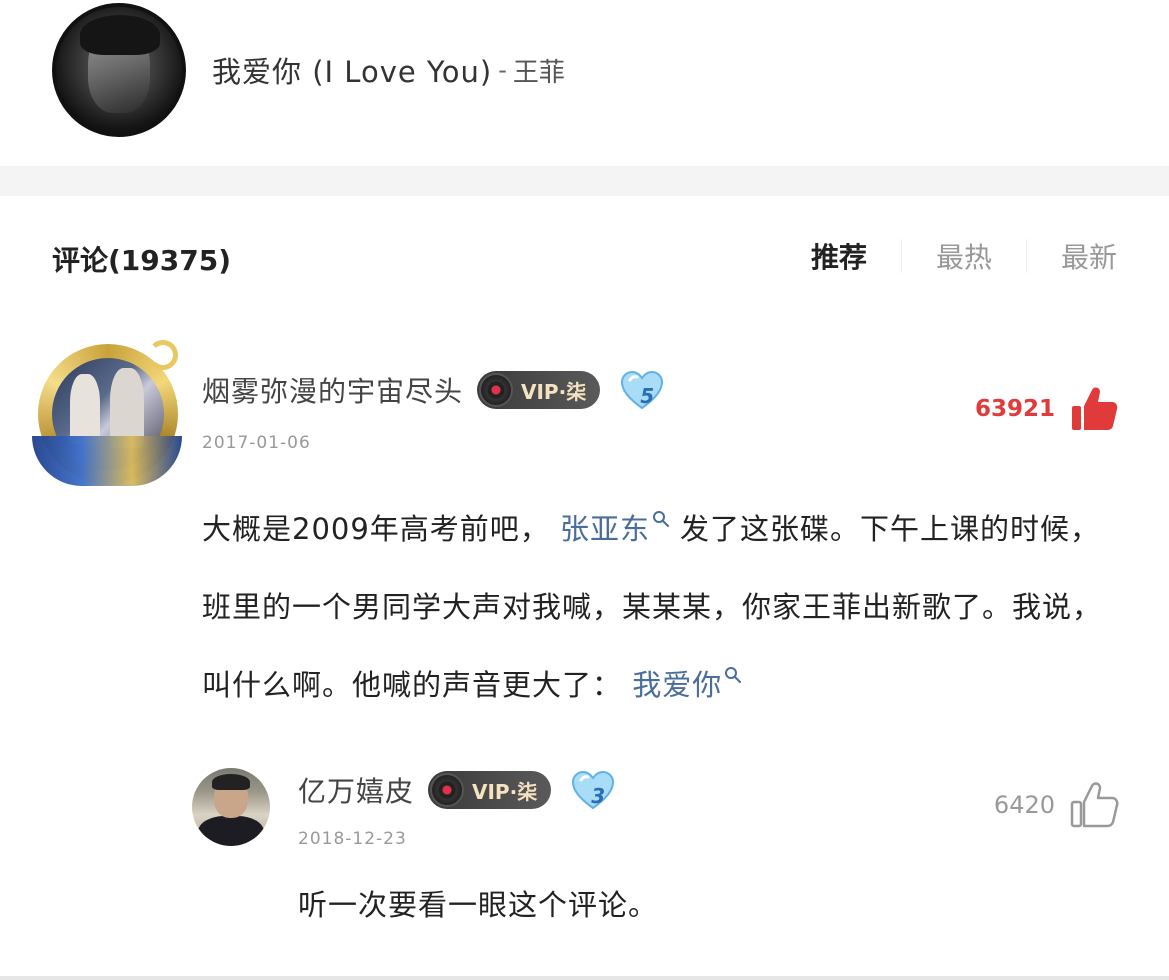  Describe the element at coordinates (119, 70) in the screenshot. I see `album-cover-image` at that location.